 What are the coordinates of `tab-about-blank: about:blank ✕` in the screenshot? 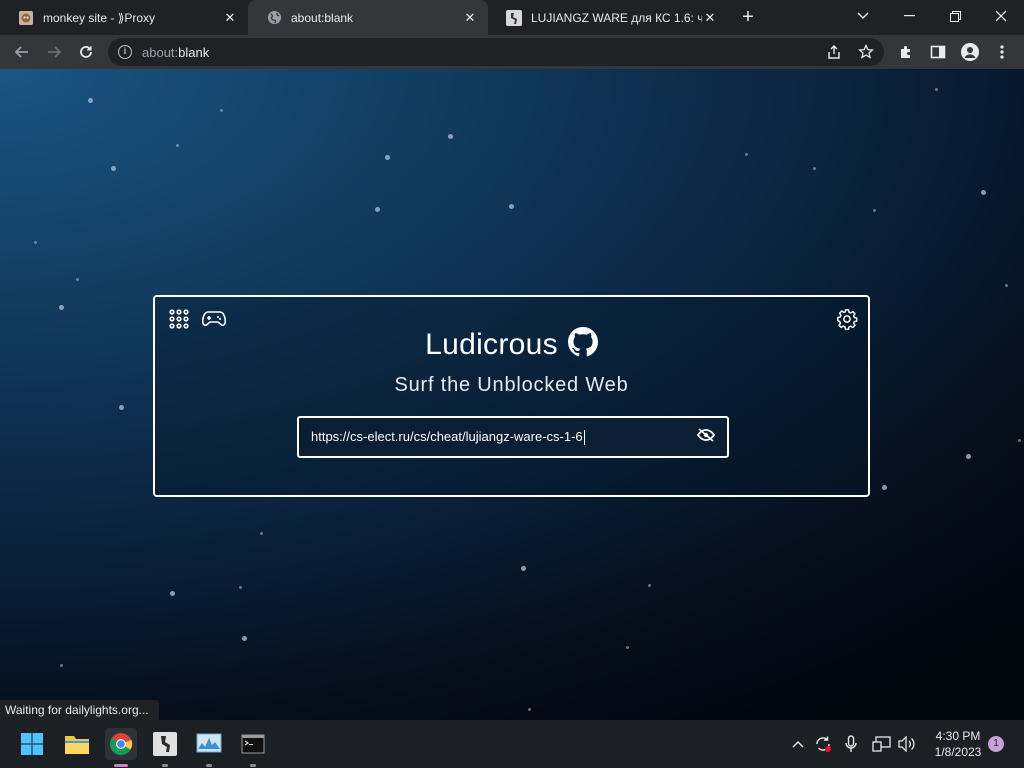 It's located at (368, 17).